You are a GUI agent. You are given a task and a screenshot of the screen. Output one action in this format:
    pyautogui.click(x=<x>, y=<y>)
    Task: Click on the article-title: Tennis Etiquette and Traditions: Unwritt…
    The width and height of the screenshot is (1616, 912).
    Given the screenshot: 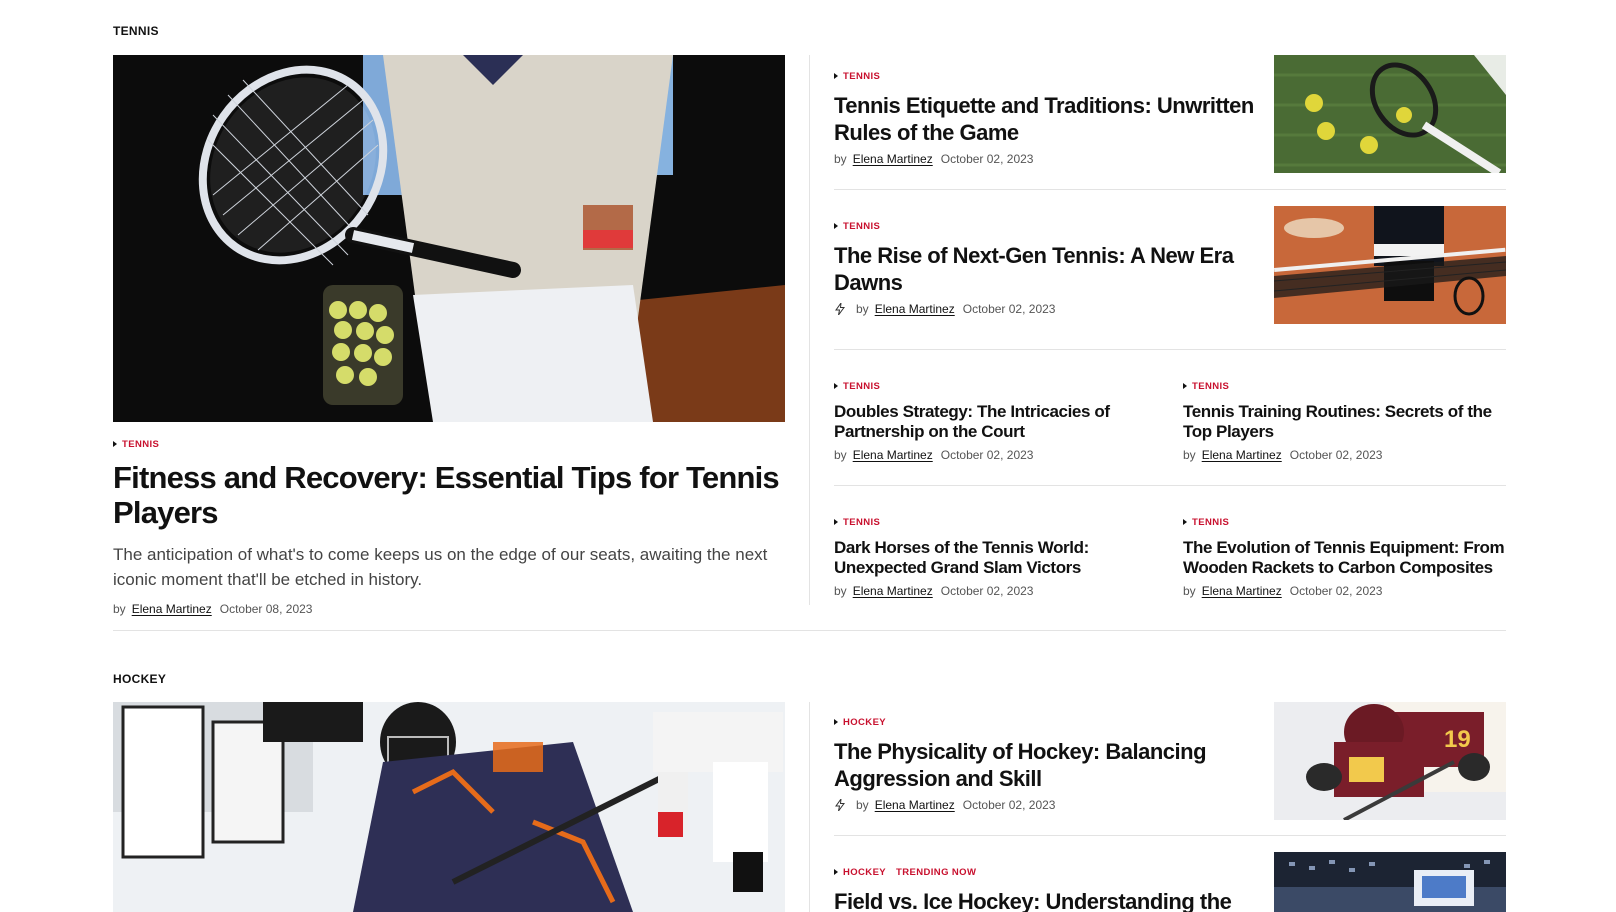 What is the action you would take?
    pyautogui.click(x=1044, y=119)
    